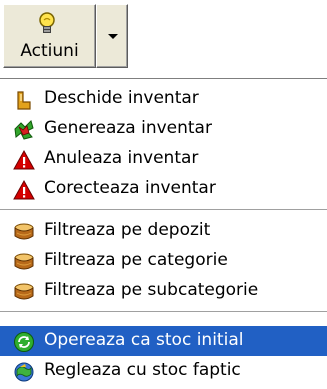 The image size is (327, 389). Describe the element at coordinates (121, 158) in the screenshot. I see `menu-item-label: Anuleaza inventar` at that location.